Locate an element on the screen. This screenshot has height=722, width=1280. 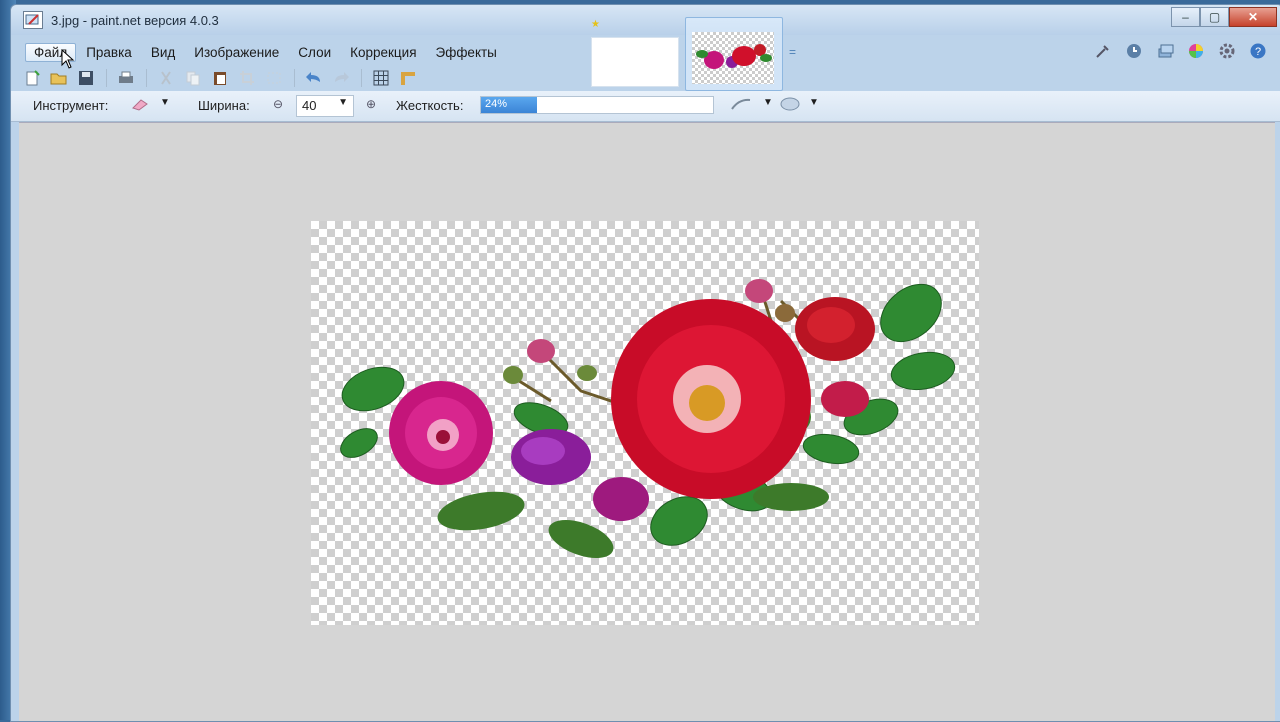
ruler-icon is located at coordinates (408, 78).